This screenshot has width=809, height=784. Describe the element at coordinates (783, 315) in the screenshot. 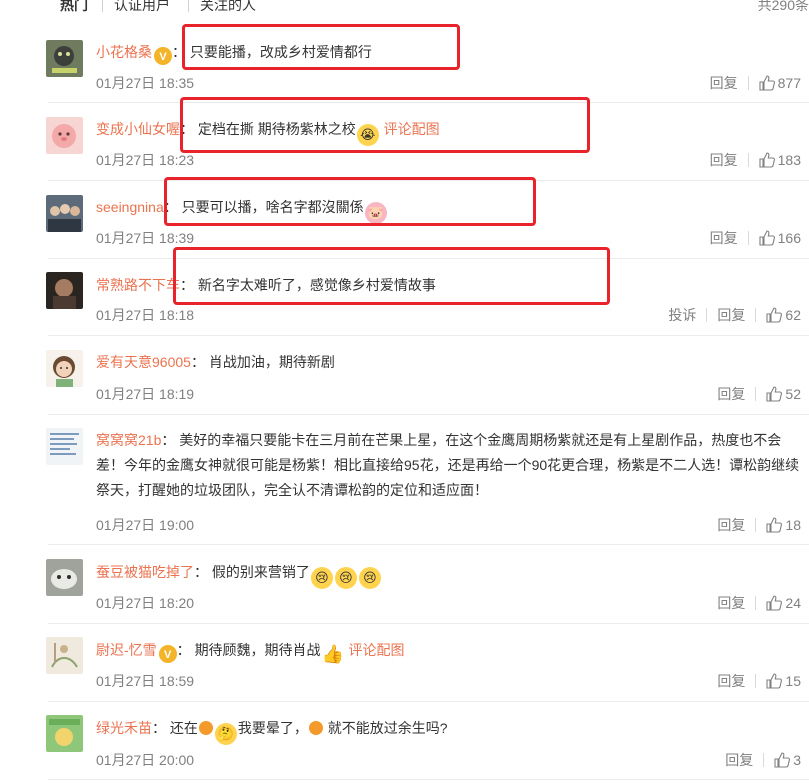

I see `like-button: 62` at that location.